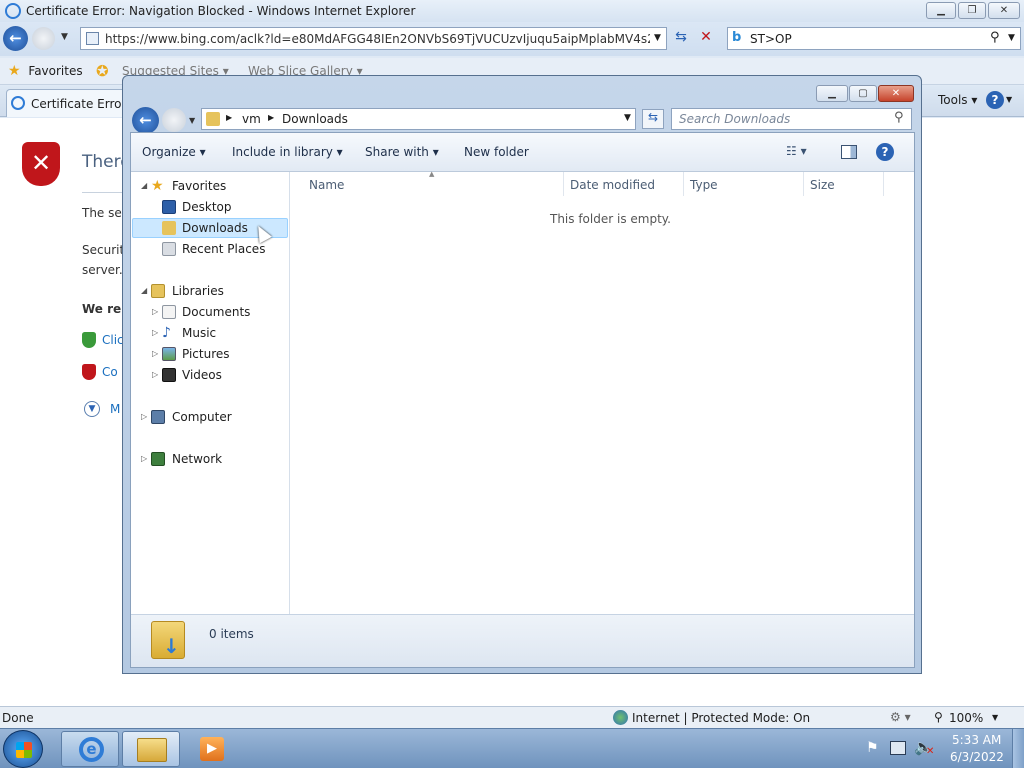 This screenshot has height=768, width=1024. Describe the element at coordinates (972, 10) in the screenshot. I see `ie-restore-button: ❐` at that location.